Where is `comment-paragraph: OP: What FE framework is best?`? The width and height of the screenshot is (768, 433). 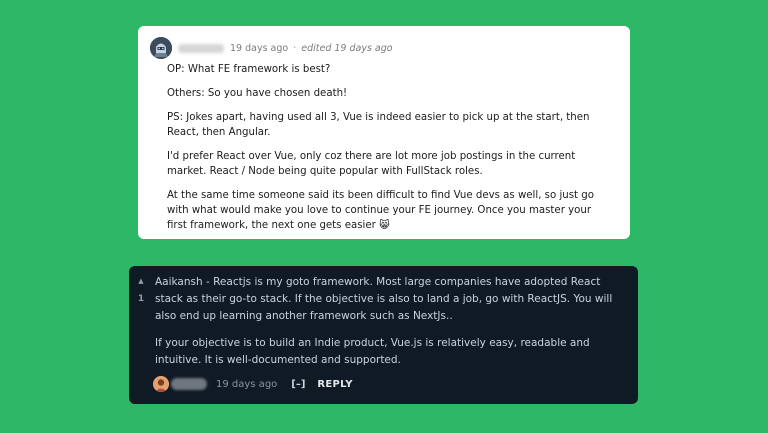 comment-paragraph: OP: What FE framework is best? is located at coordinates (249, 69).